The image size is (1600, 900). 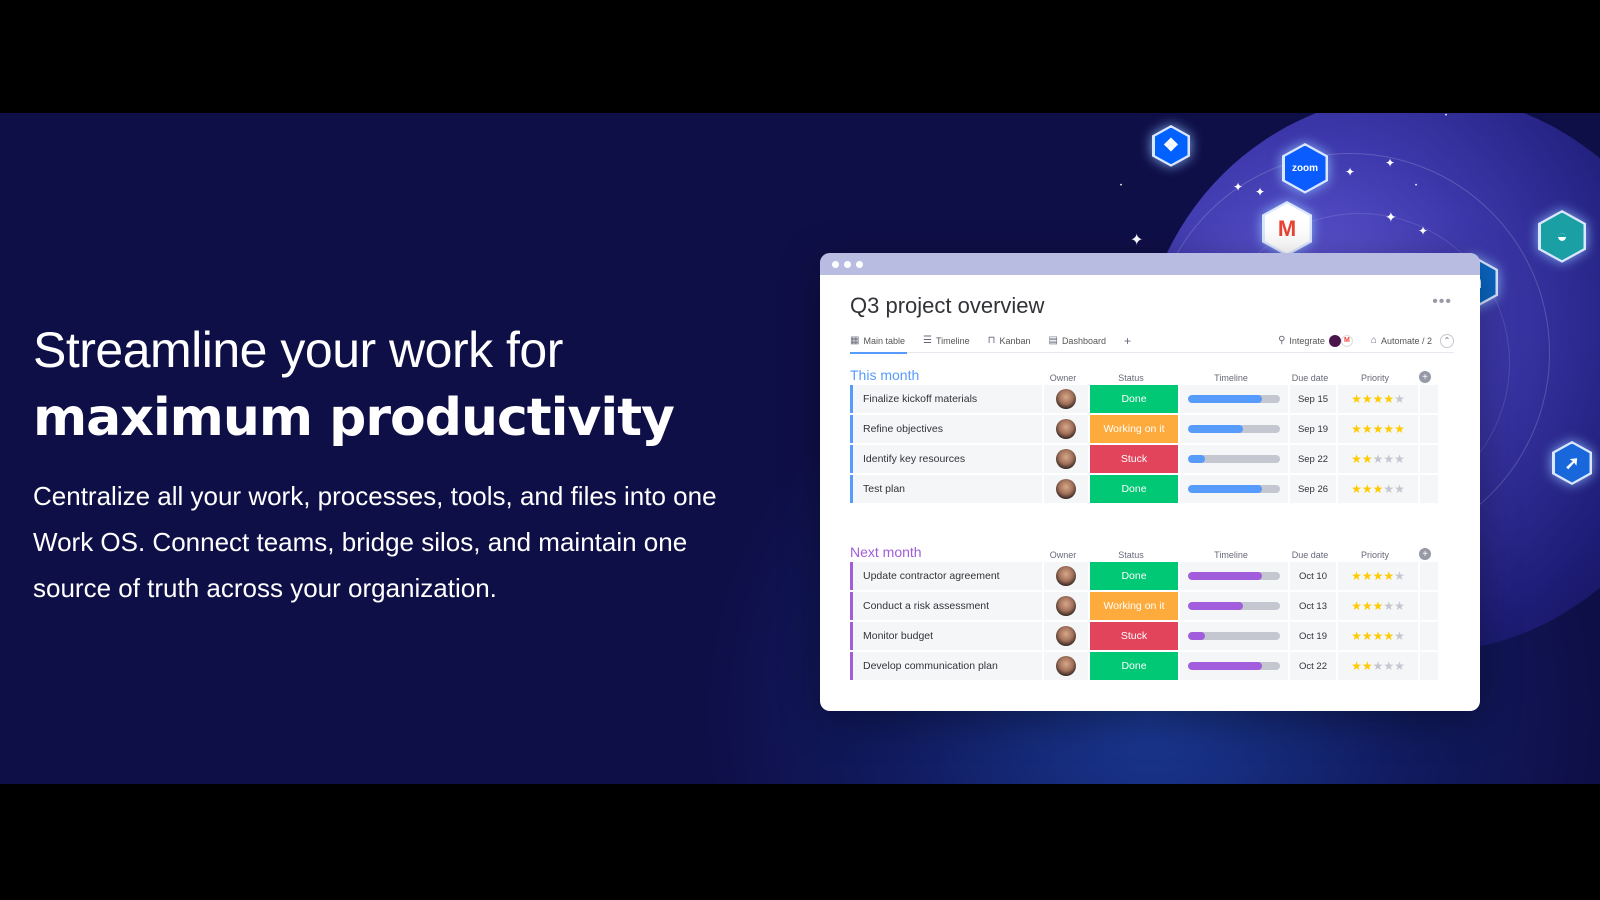 What do you see at coordinates (946, 399) in the screenshot?
I see `item-name: Finalize kickoff materials` at bounding box center [946, 399].